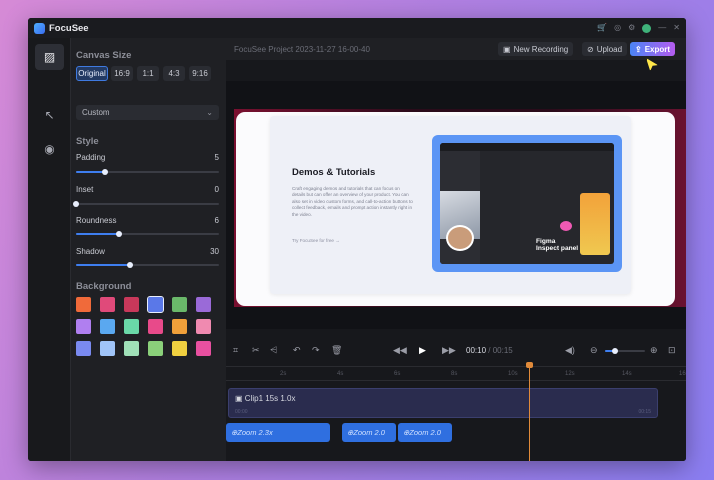  Describe the element at coordinates (146, 204) in the screenshot. I see `inset-slider` at that location.